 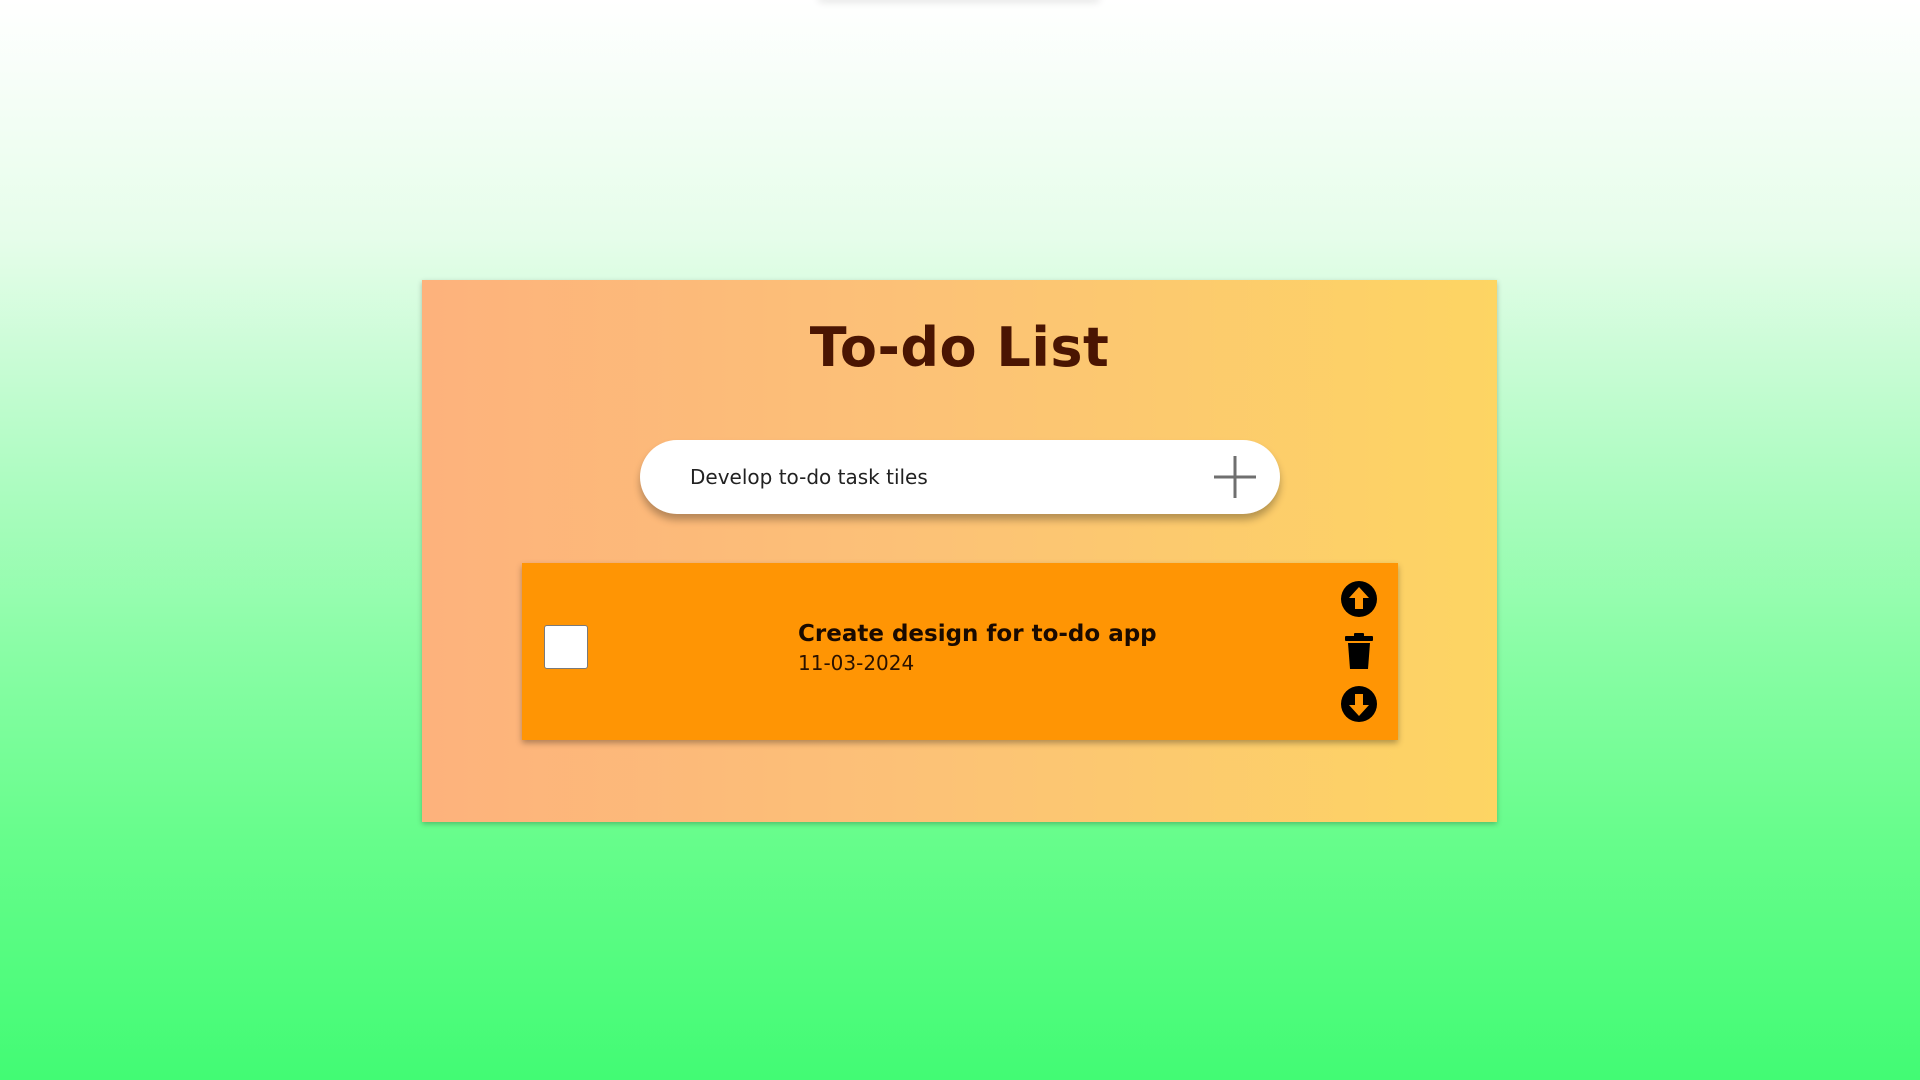 What do you see at coordinates (856, 663) in the screenshot?
I see `task-date: 11-03-2024` at bounding box center [856, 663].